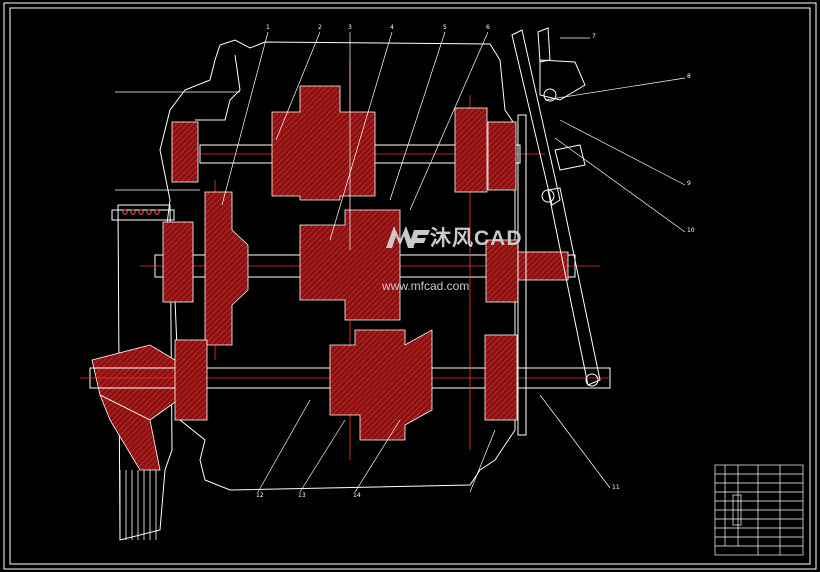 The height and width of the screenshot is (572, 820). What do you see at coordinates (138, 505) in the screenshot?
I see `pulley-grooves` at bounding box center [138, 505].